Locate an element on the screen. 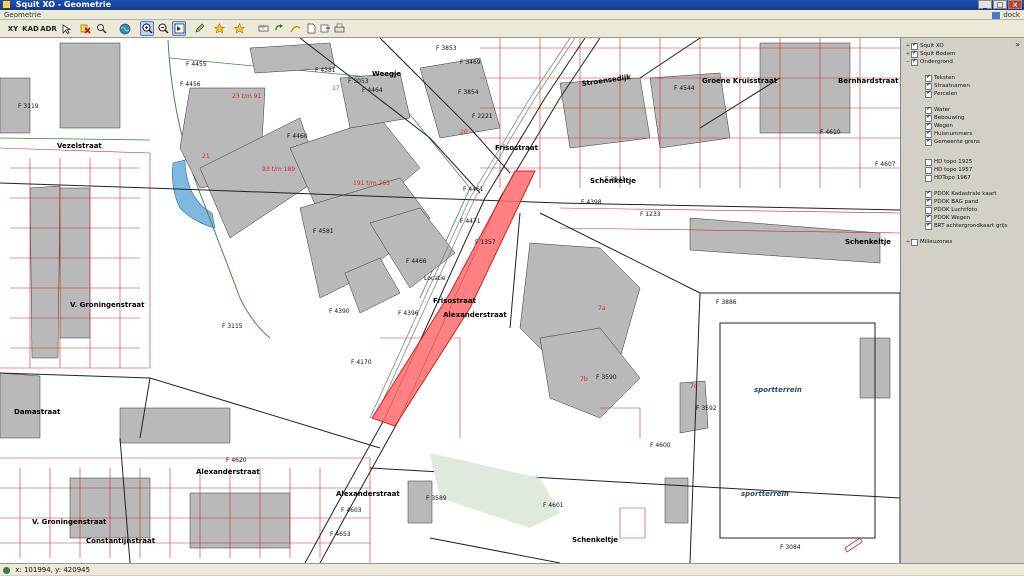 This screenshot has width=1024, height=576. redo-tool-button is located at coordinates (279, 28).